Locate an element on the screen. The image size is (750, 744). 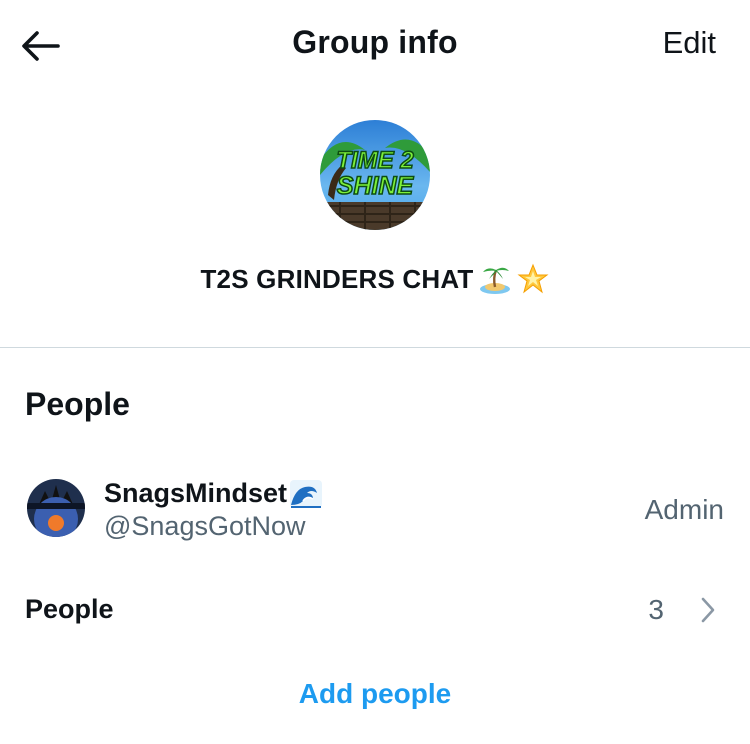
edit-button: Edit is located at coordinates (689, 43).